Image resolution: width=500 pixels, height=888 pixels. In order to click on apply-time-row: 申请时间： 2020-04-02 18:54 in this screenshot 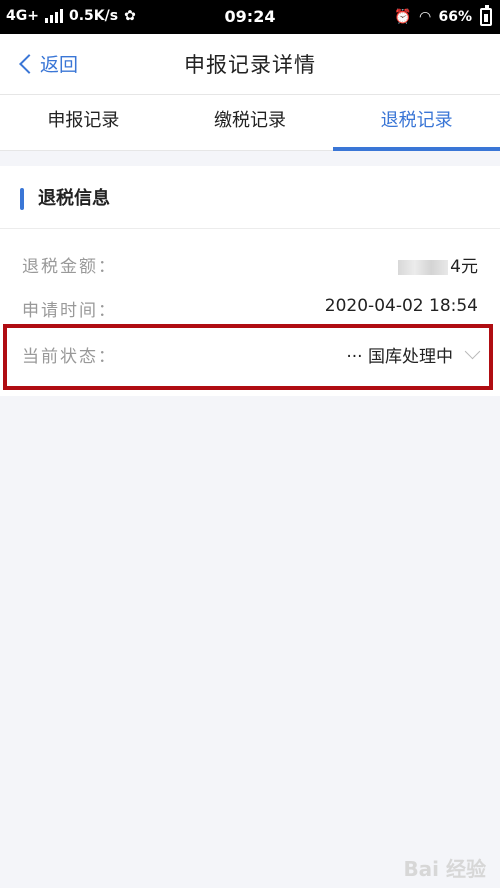, I will do `click(250, 308)`.